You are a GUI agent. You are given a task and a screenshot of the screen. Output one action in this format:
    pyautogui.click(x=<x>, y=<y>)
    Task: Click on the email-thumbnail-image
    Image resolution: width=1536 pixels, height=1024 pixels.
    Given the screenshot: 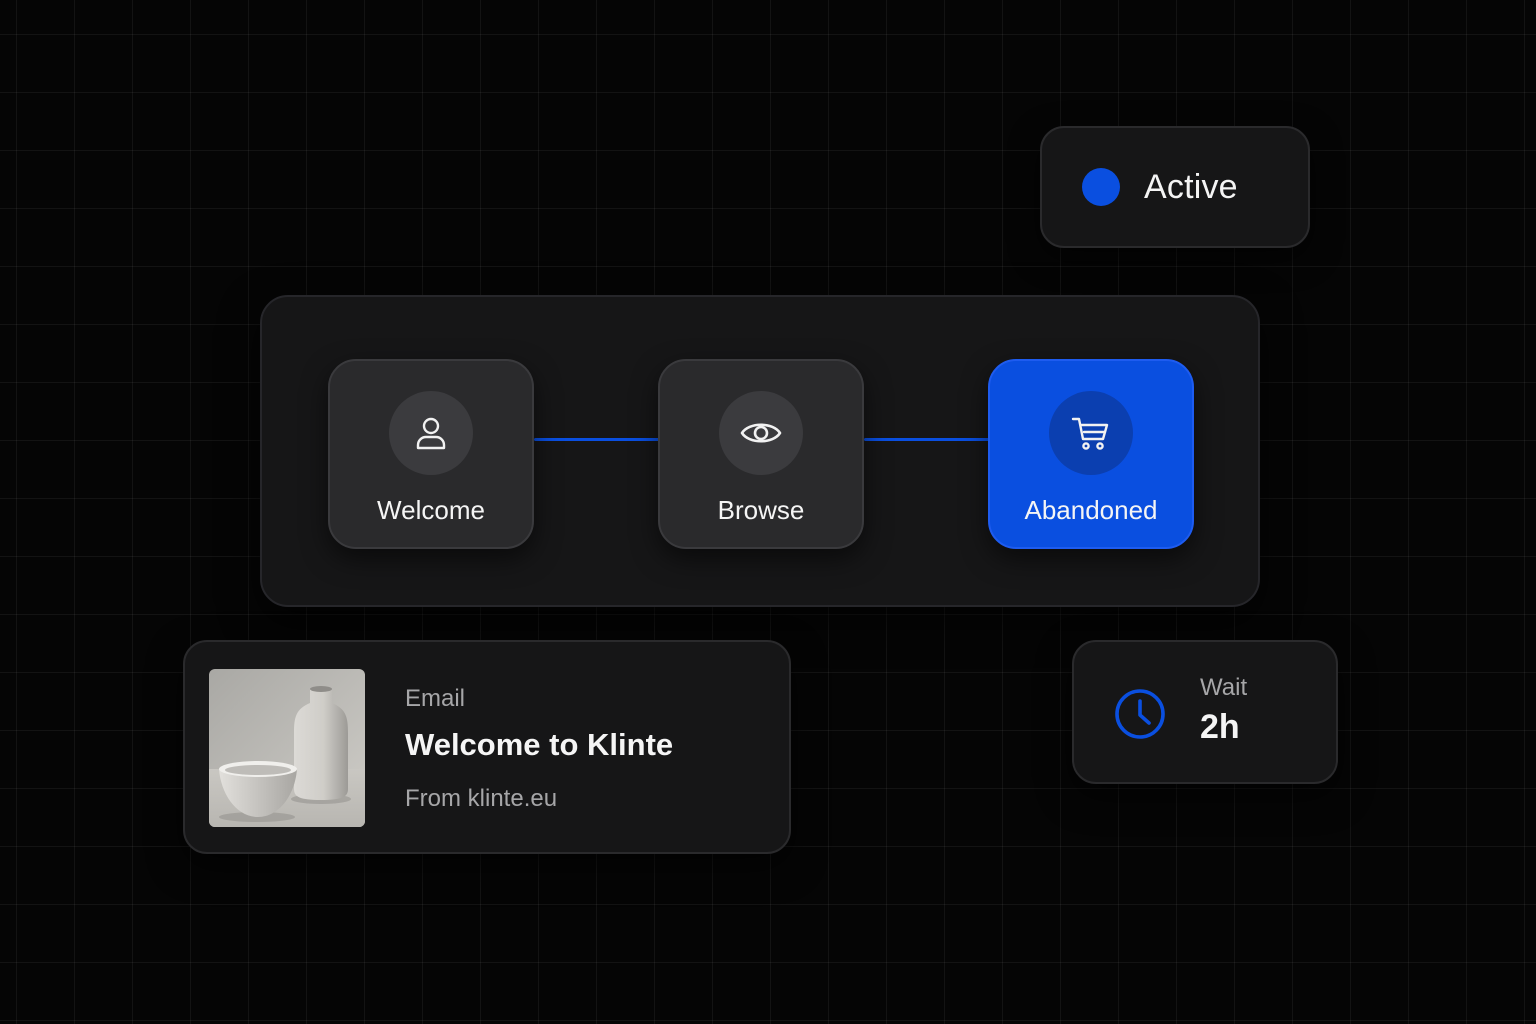 What is the action you would take?
    pyautogui.click(x=287, y=748)
    